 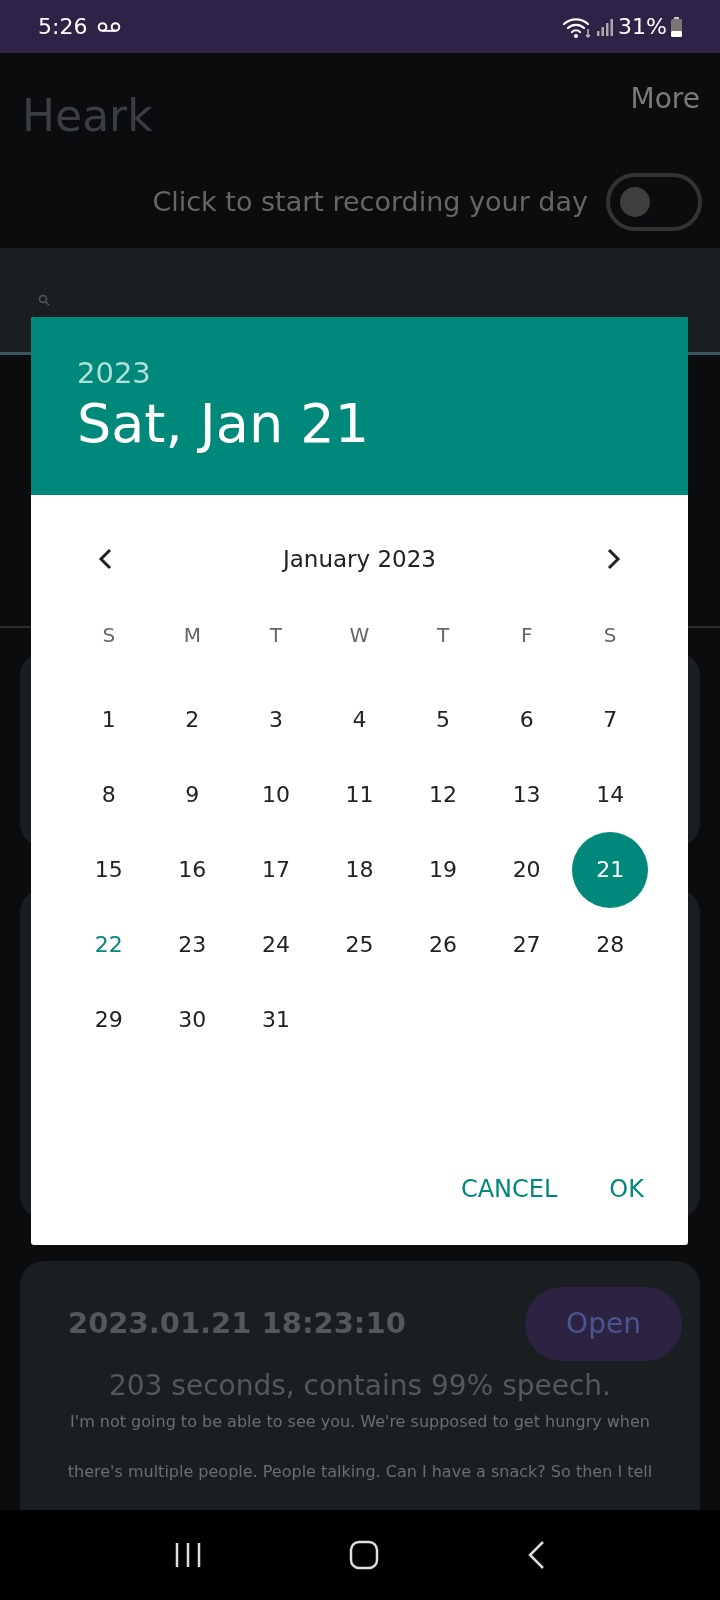 I want to click on day-cell: 24, so click(x=275, y=944).